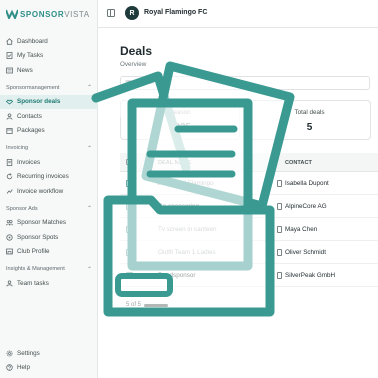 The width and height of the screenshot is (378, 378). I want to click on contact-name: AlpineCore AG, so click(306, 206).